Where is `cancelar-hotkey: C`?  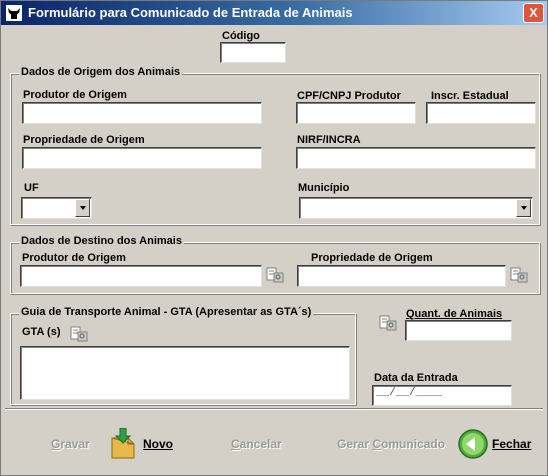
cancelar-hotkey: C is located at coordinates (235, 444).